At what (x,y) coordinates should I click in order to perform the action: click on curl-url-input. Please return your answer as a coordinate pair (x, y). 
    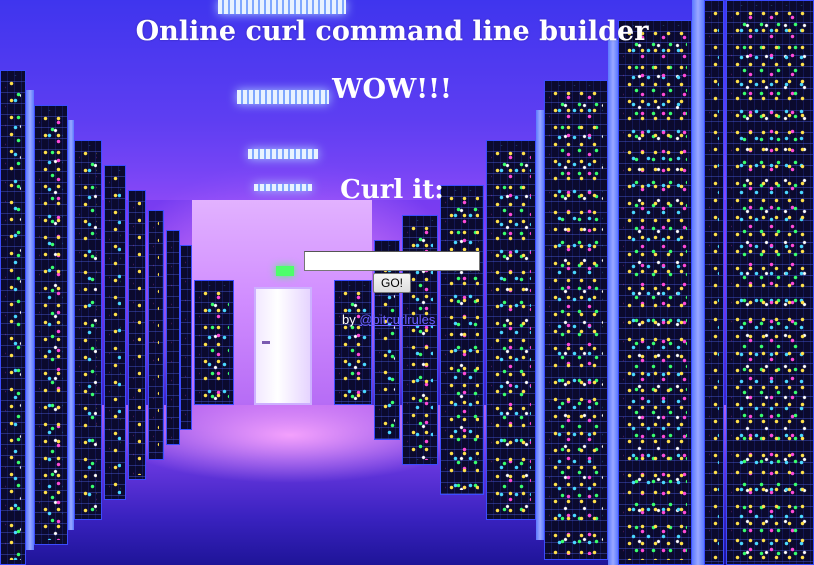
    Looking at the image, I should click on (392, 261).